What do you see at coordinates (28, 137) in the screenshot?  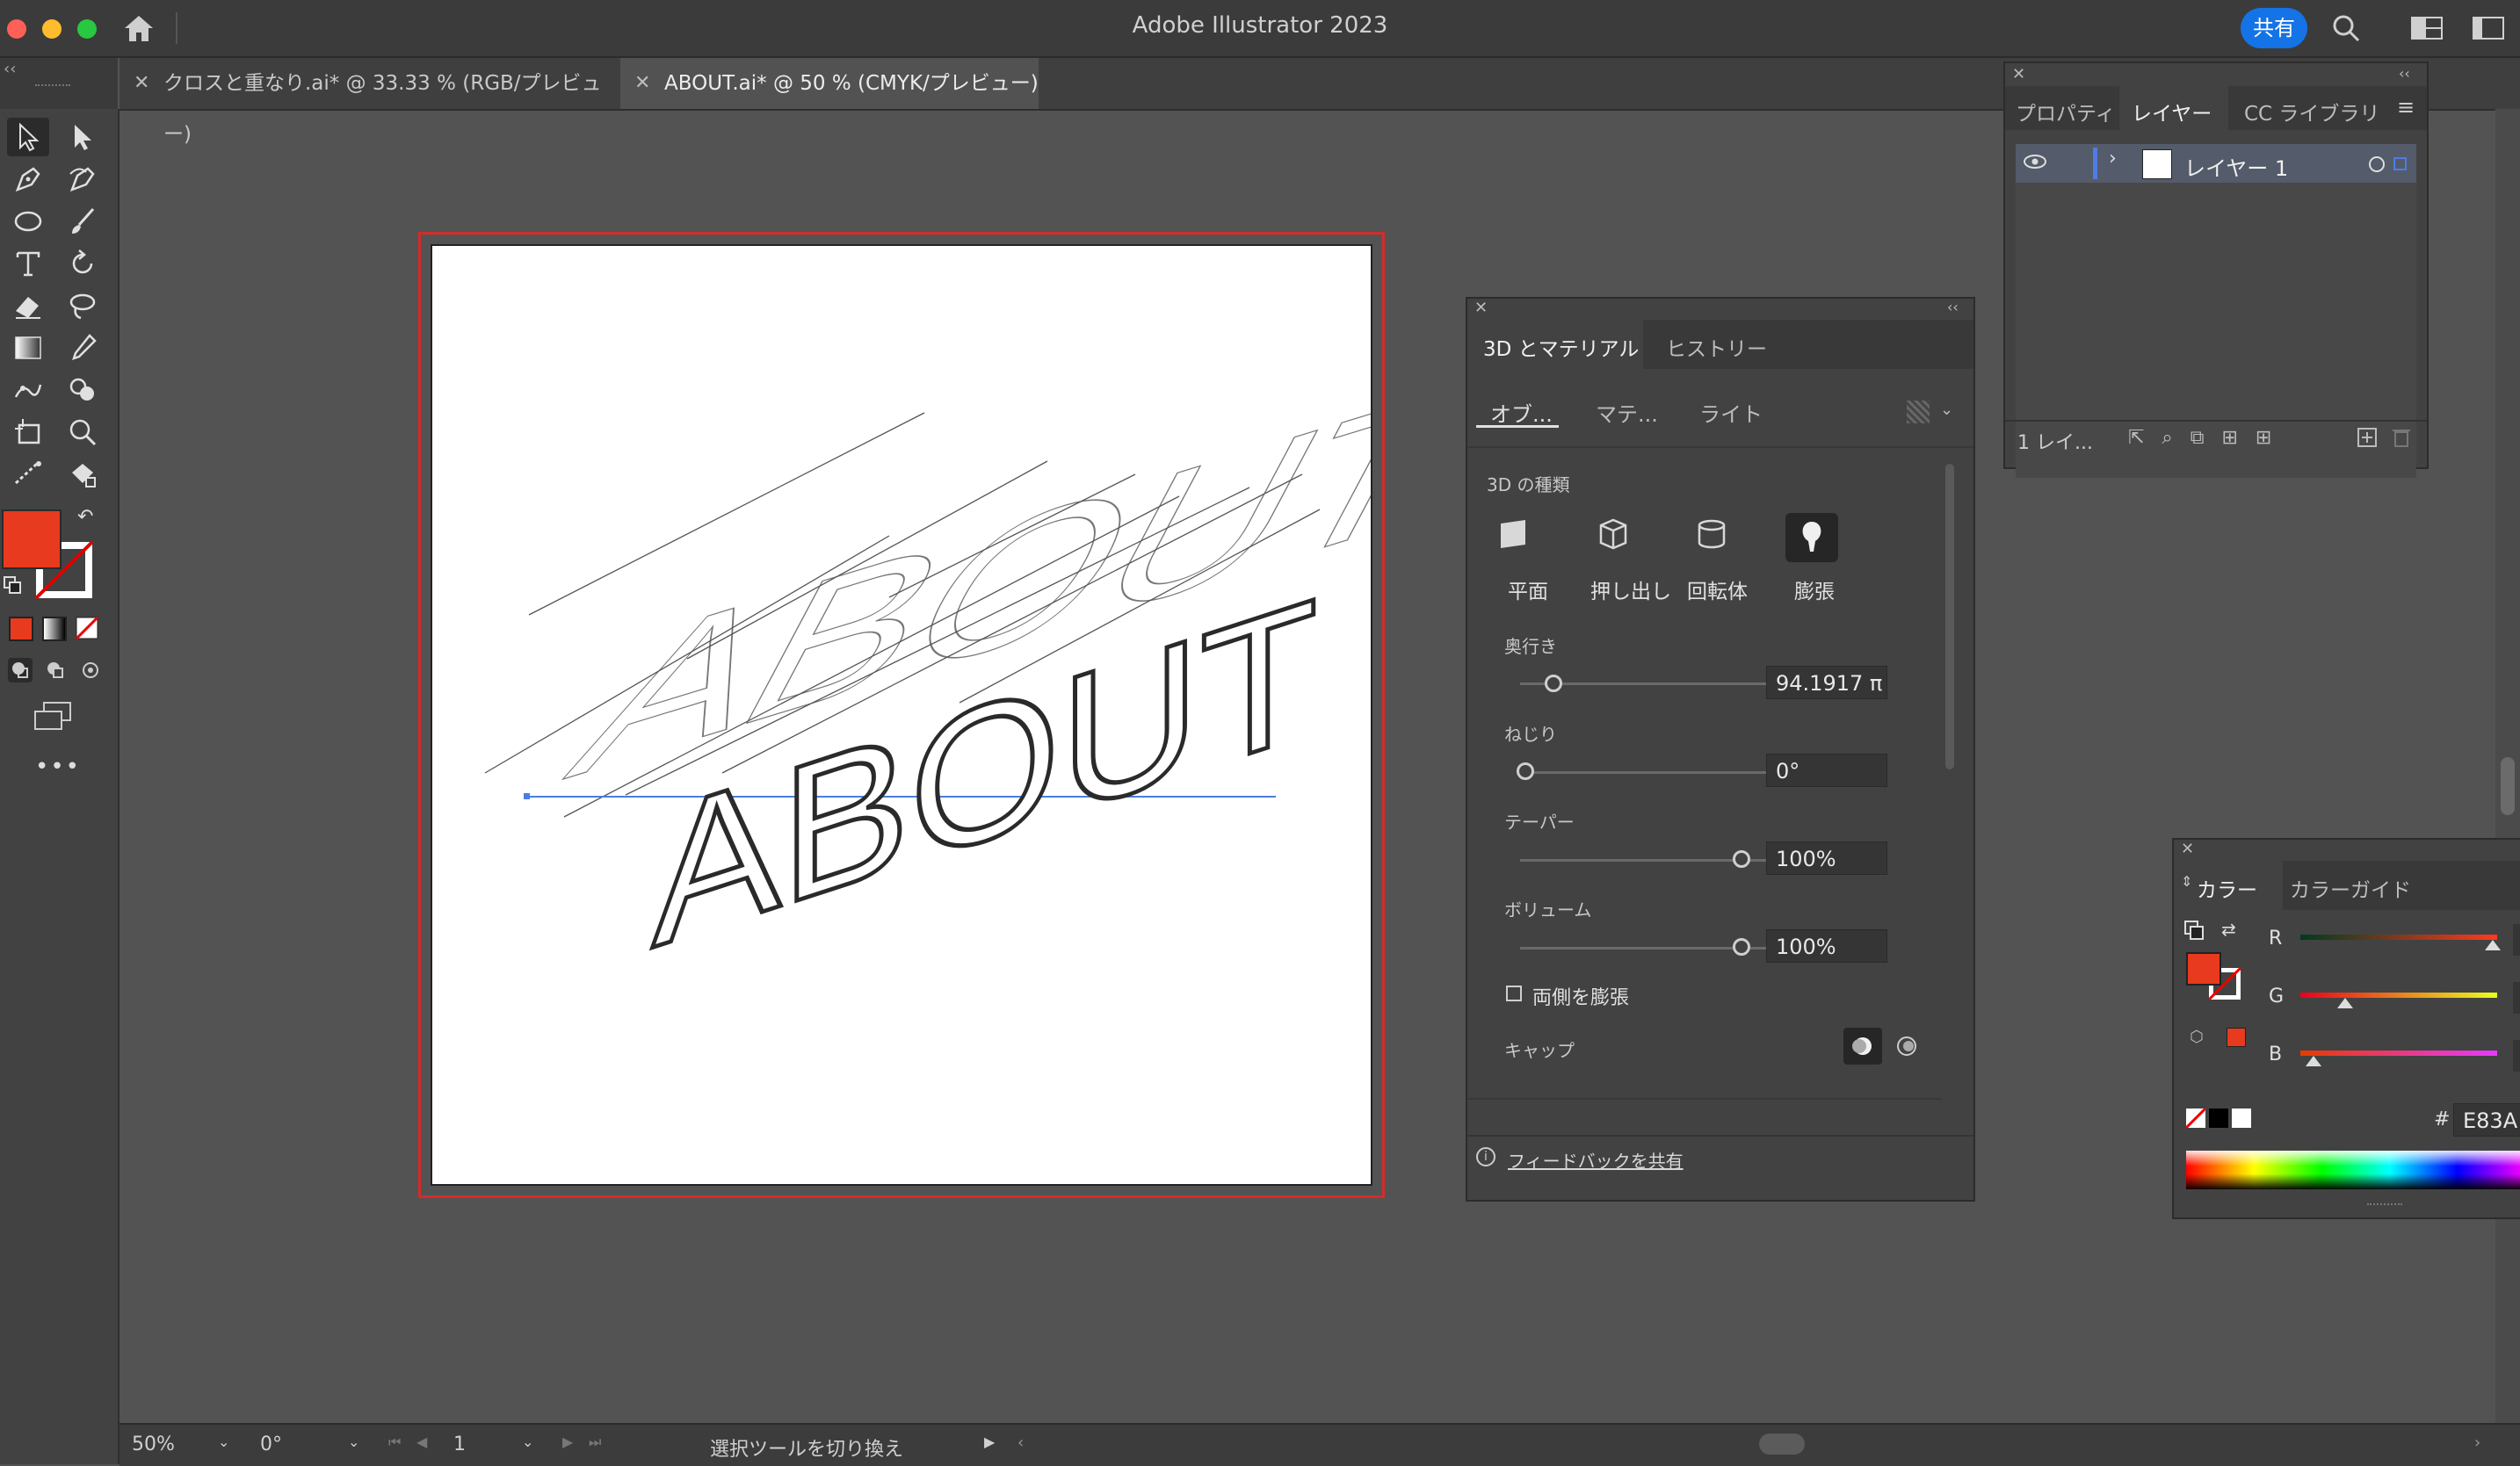 I see `selection-tool-icon` at bounding box center [28, 137].